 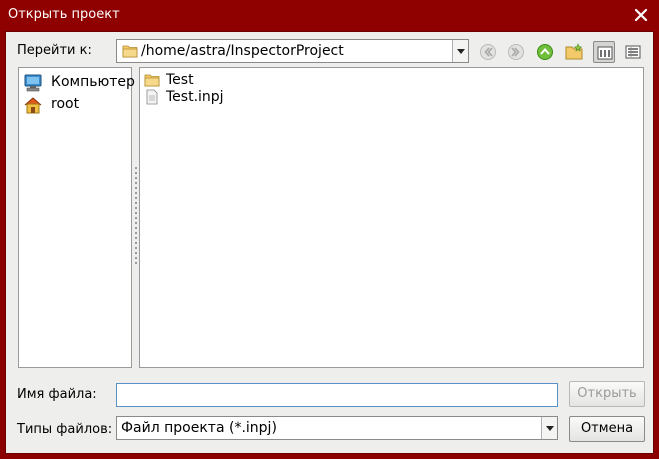 I want to click on filetype-selected: Файл проекта (*.inpj), so click(x=199, y=428).